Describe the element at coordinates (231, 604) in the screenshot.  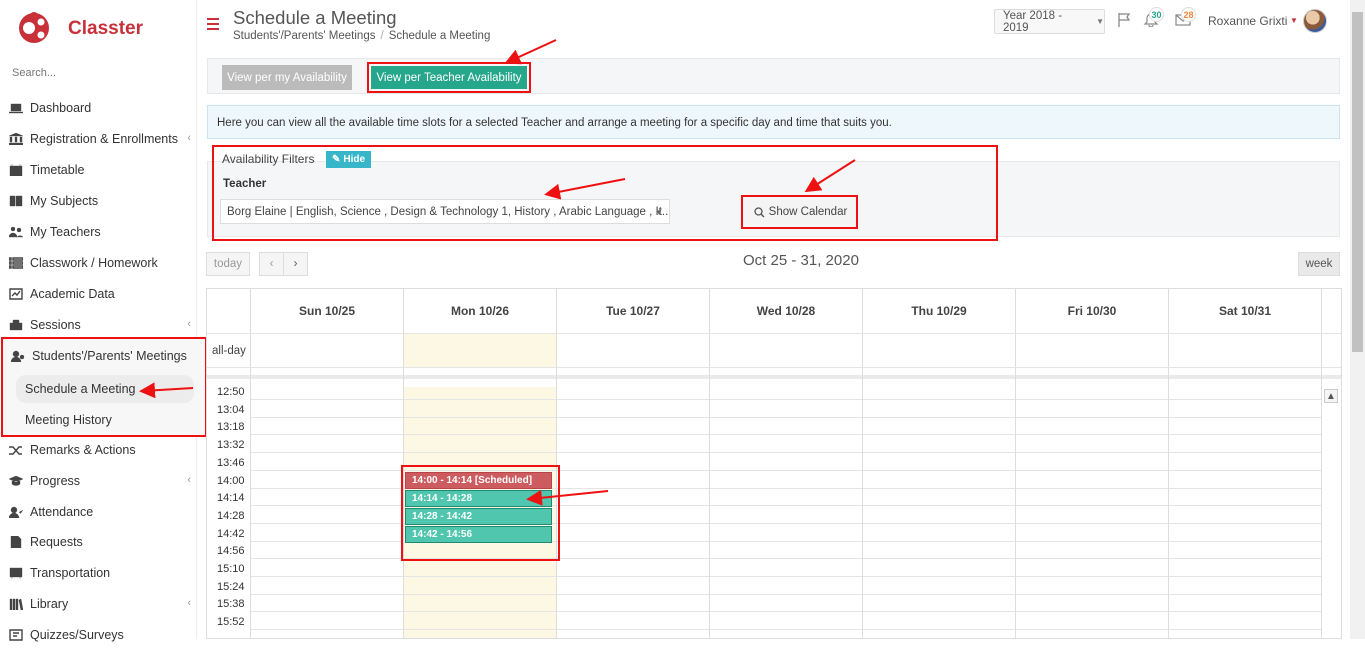
I see `time-label: 15:38` at that location.